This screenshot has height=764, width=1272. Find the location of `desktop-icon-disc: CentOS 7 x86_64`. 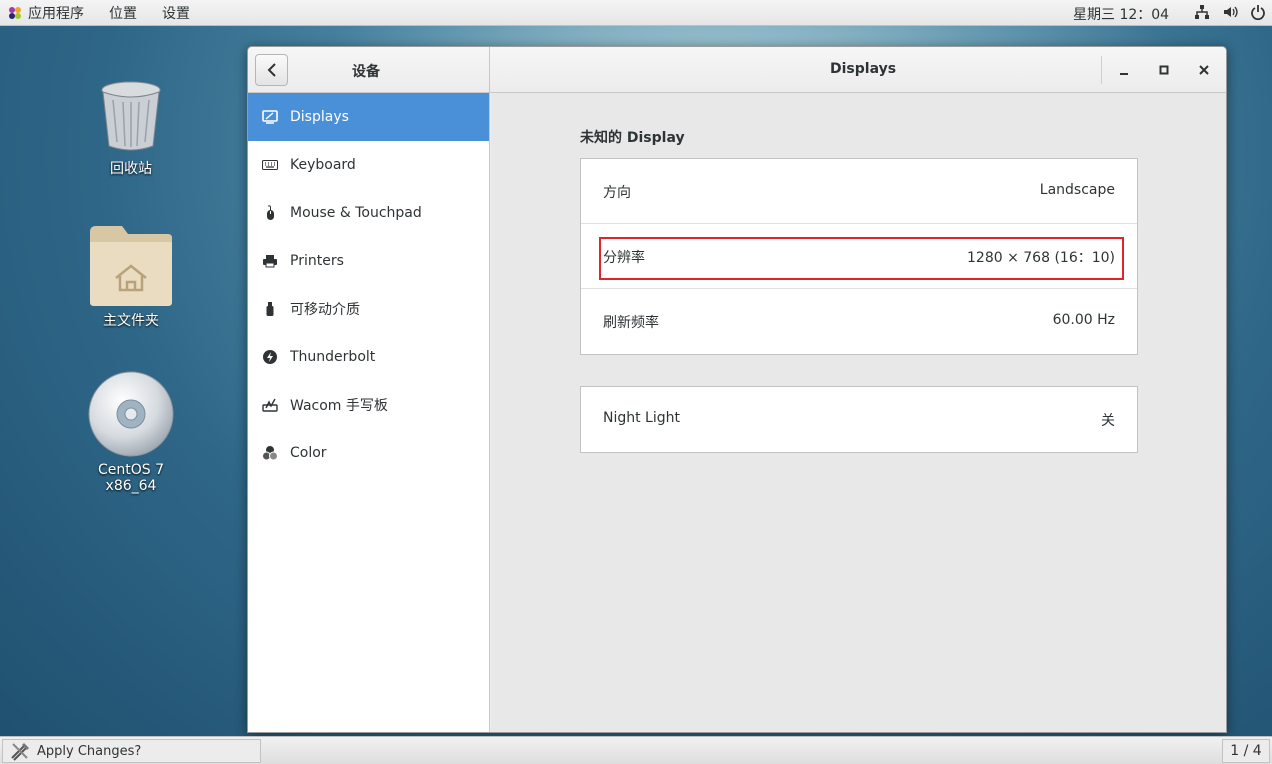

desktop-icon-disc: CentOS 7 x86_64 is located at coordinates (131, 432).